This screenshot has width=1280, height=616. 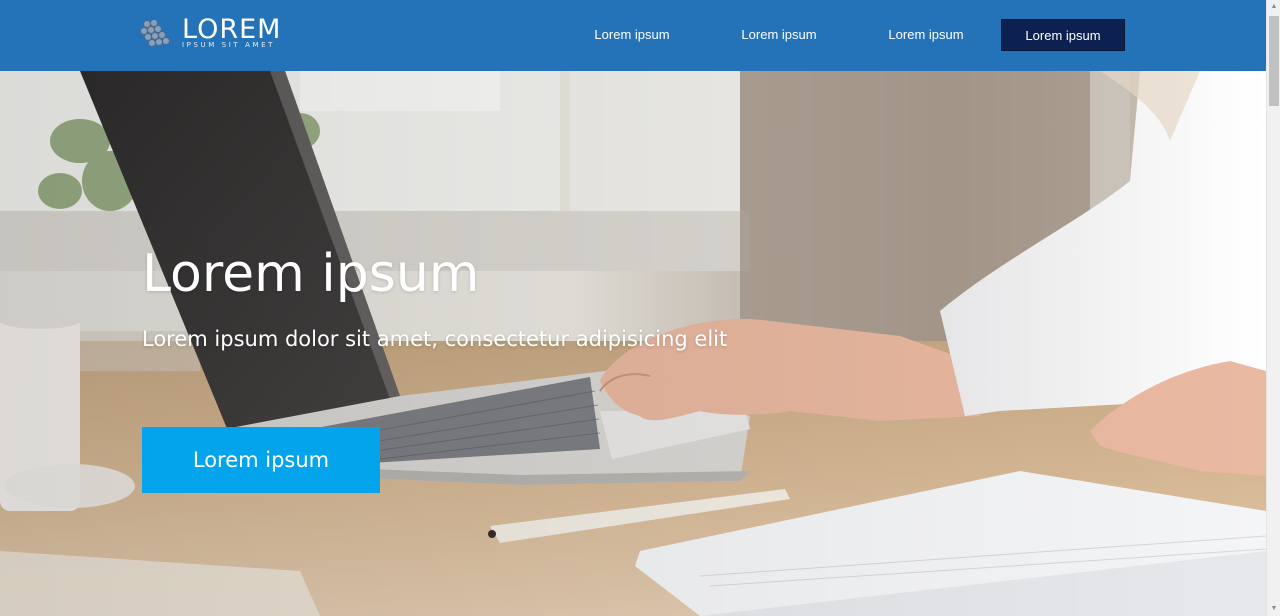 What do you see at coordinates (1273, 308) in the screenshot?
I see `page-scrollbar: ▲ ▼` at bounding box center [1273, 308].